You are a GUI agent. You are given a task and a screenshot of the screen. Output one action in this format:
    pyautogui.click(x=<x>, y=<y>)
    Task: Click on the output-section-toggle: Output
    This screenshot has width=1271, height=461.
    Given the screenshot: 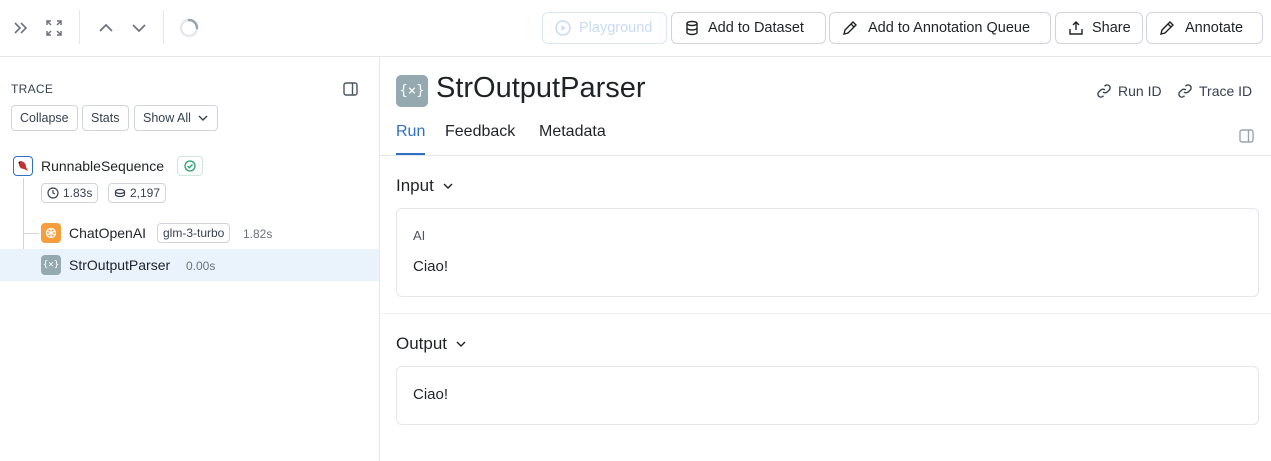 What is the action you would take?
    pyautogui.click(x=431, y=344)
    